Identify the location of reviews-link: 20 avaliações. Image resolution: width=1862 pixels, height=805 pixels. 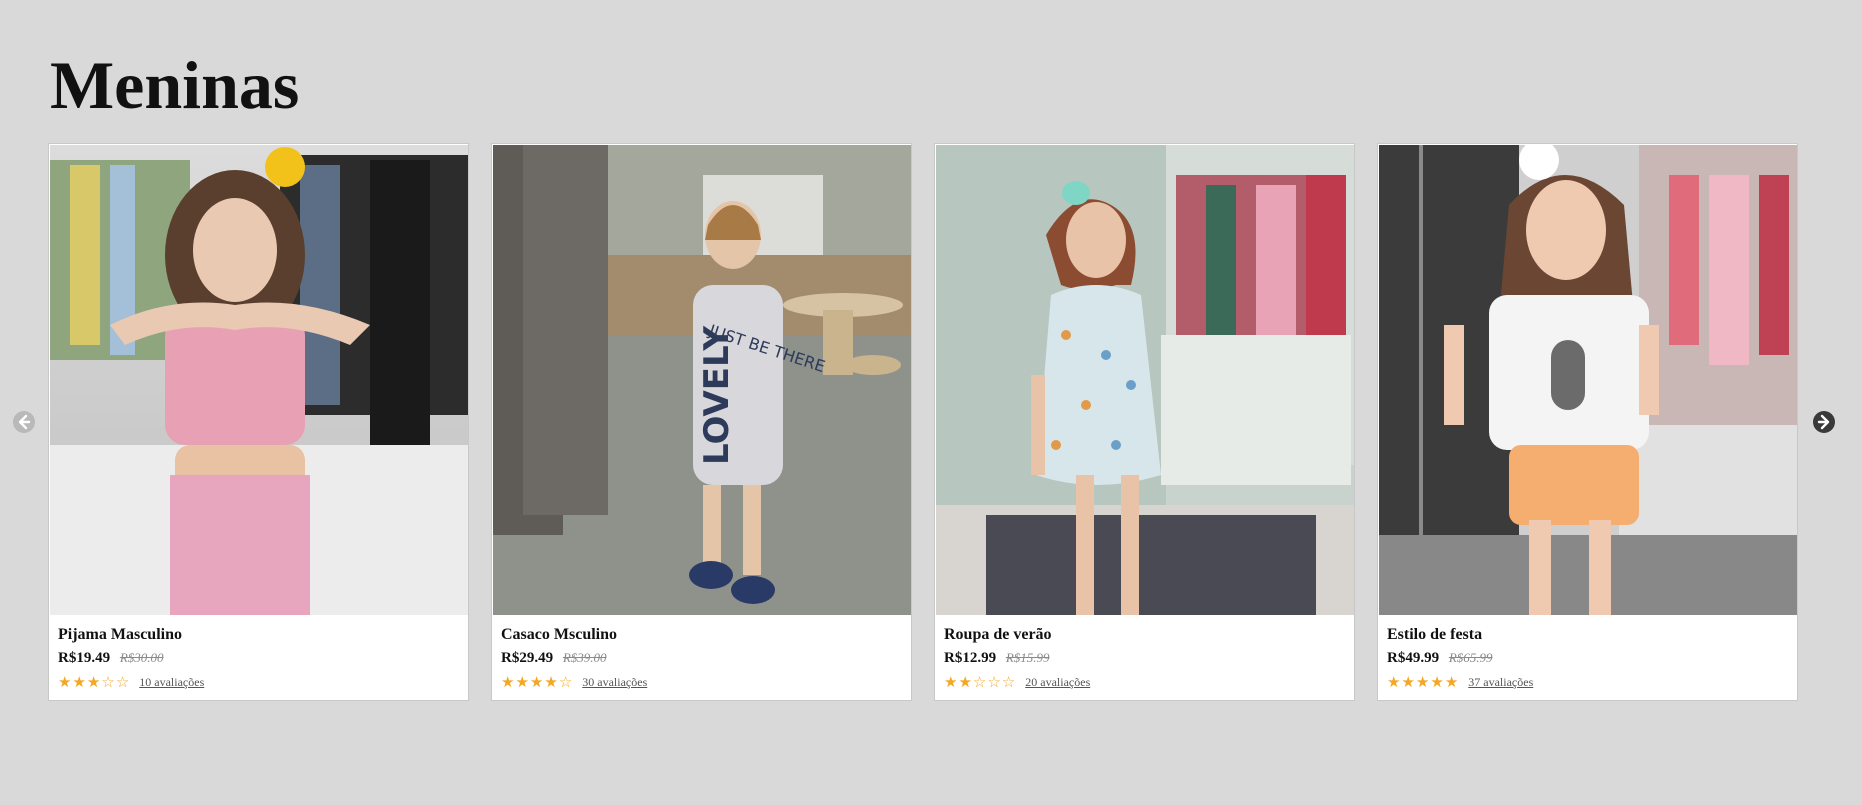
(1057, 682).